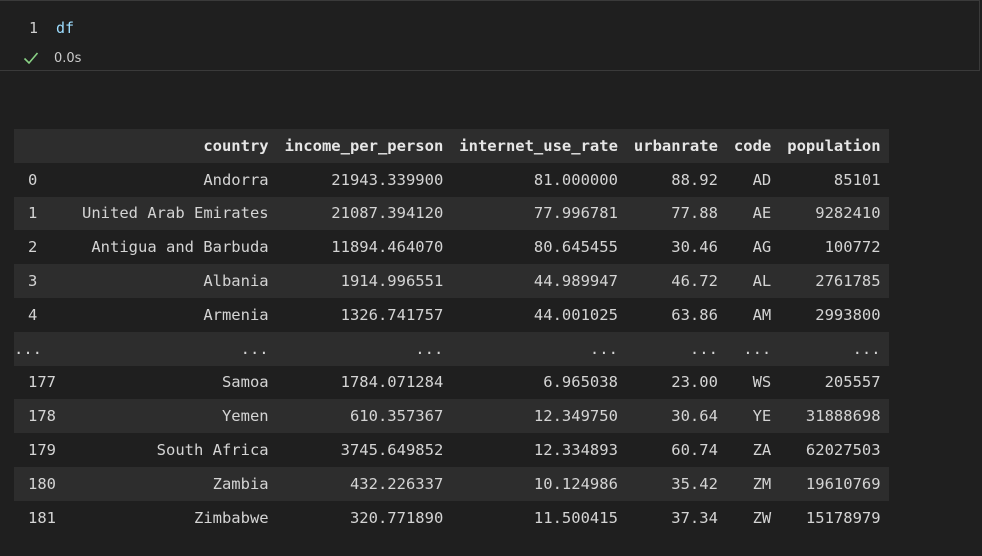 The height and width of the screenshot is (556, 982). What do you see at coordinates (392, 314) in the screenshot?
I see `cell-income-per-person: 1326.741757` at bounding box center [392, 314].